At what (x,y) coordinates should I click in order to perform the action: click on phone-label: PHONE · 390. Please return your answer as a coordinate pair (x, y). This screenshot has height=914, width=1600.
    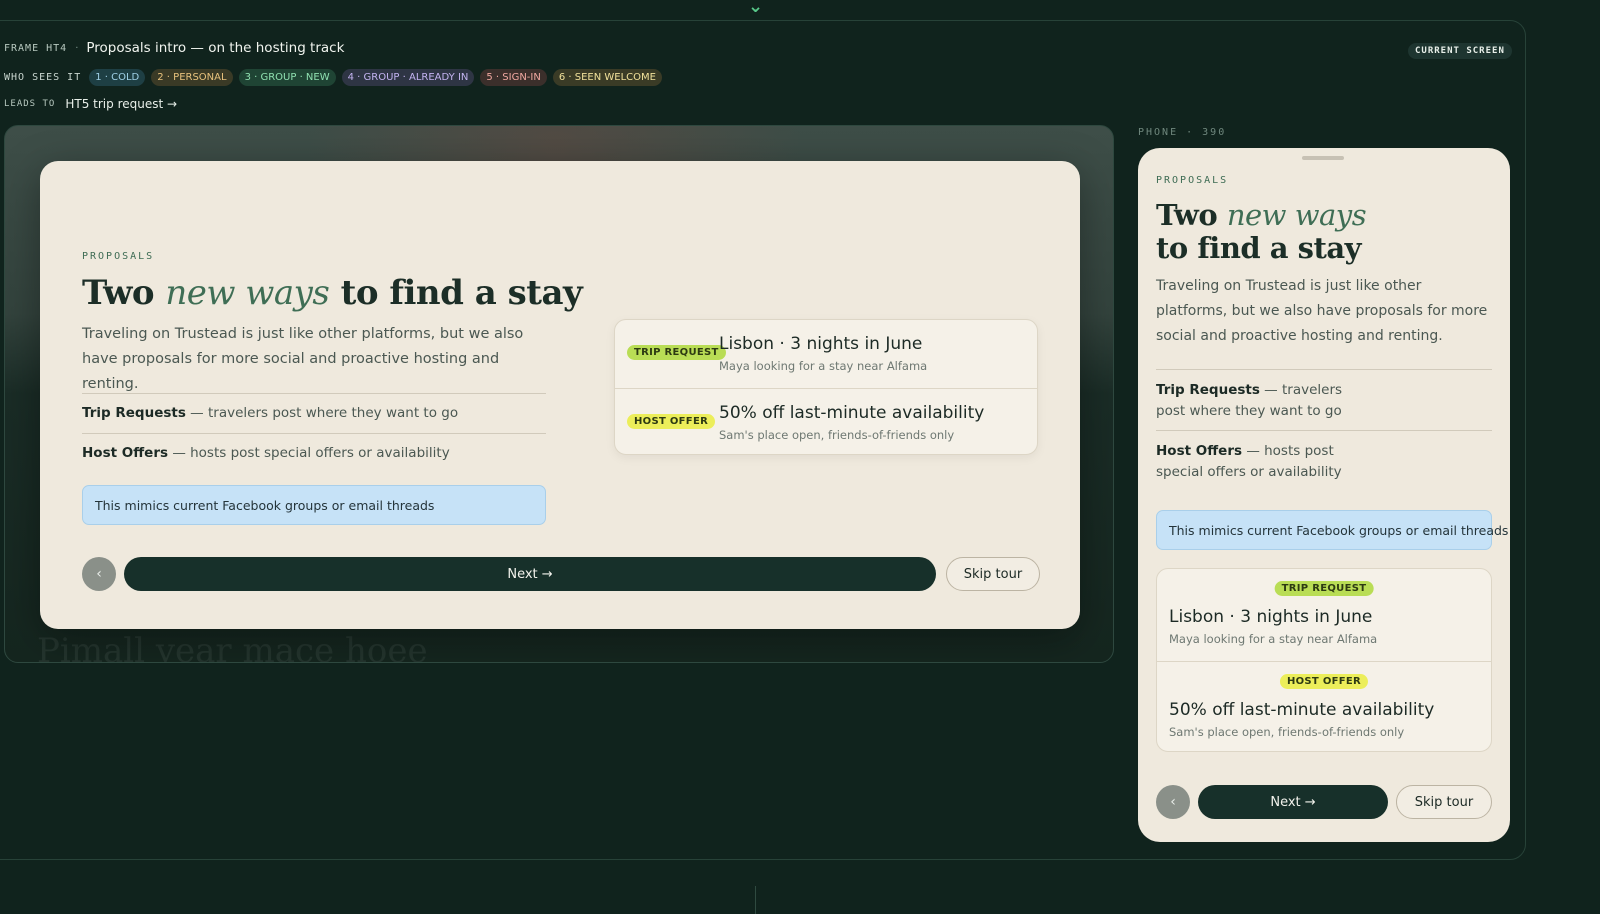
    Looking at the image, I should click on (1182, 132).